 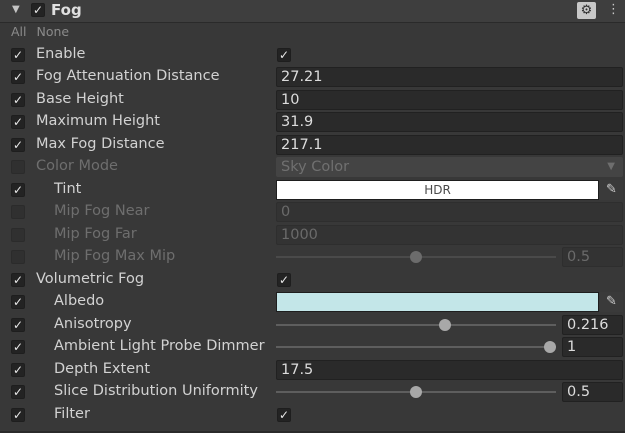 I want to click on property-label: Volumetric Fog, so click(x=90, y=279).